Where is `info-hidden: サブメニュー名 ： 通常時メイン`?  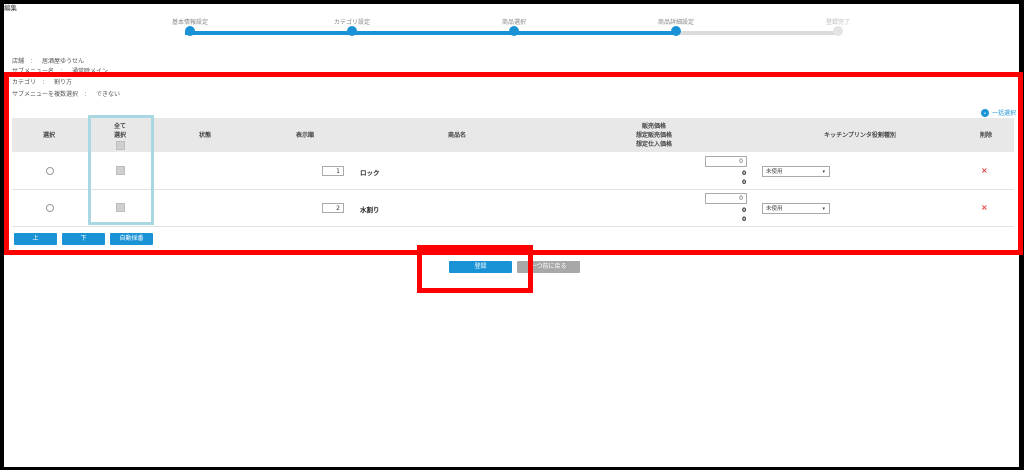 info-hidden: サブメニュー名 ： 通常時メイン is located at coordinates (60, 70).